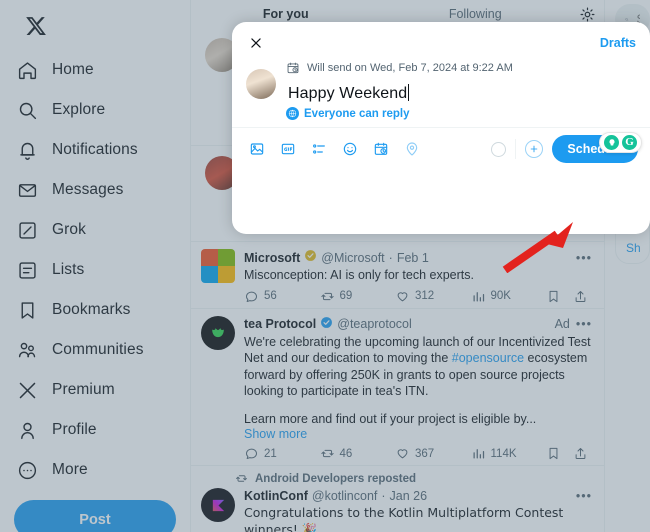 The width and height of the screenshot is (650, 532). I want to click on character-count-ring, so click(499, 149).